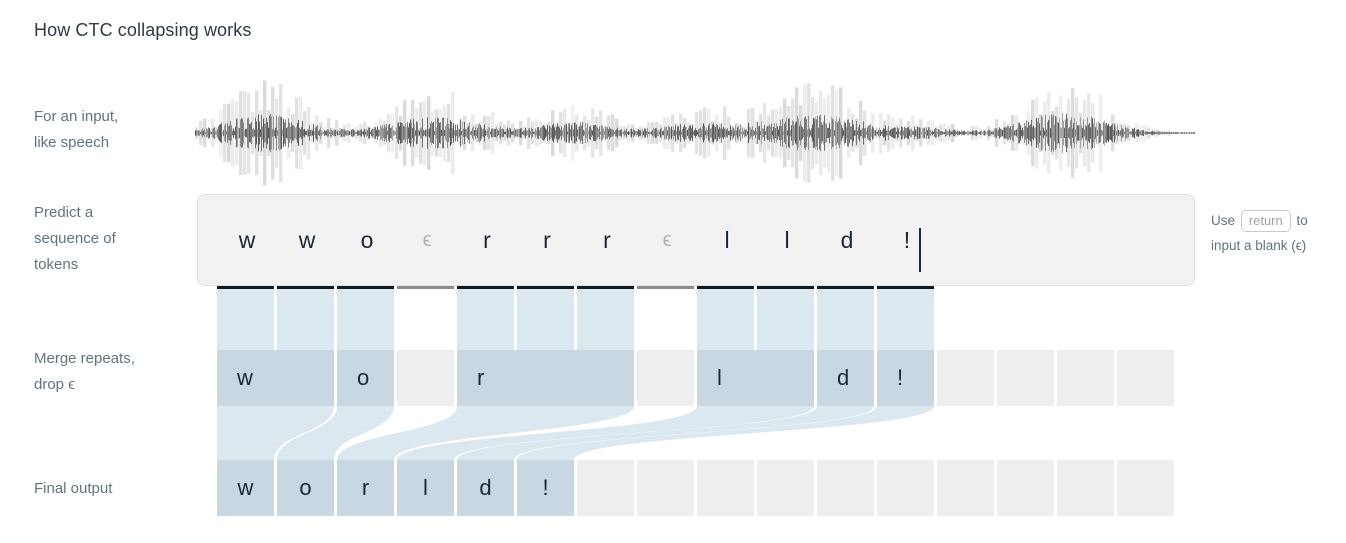  I want to click on final-cell-glyph: r, so click(365, 487).